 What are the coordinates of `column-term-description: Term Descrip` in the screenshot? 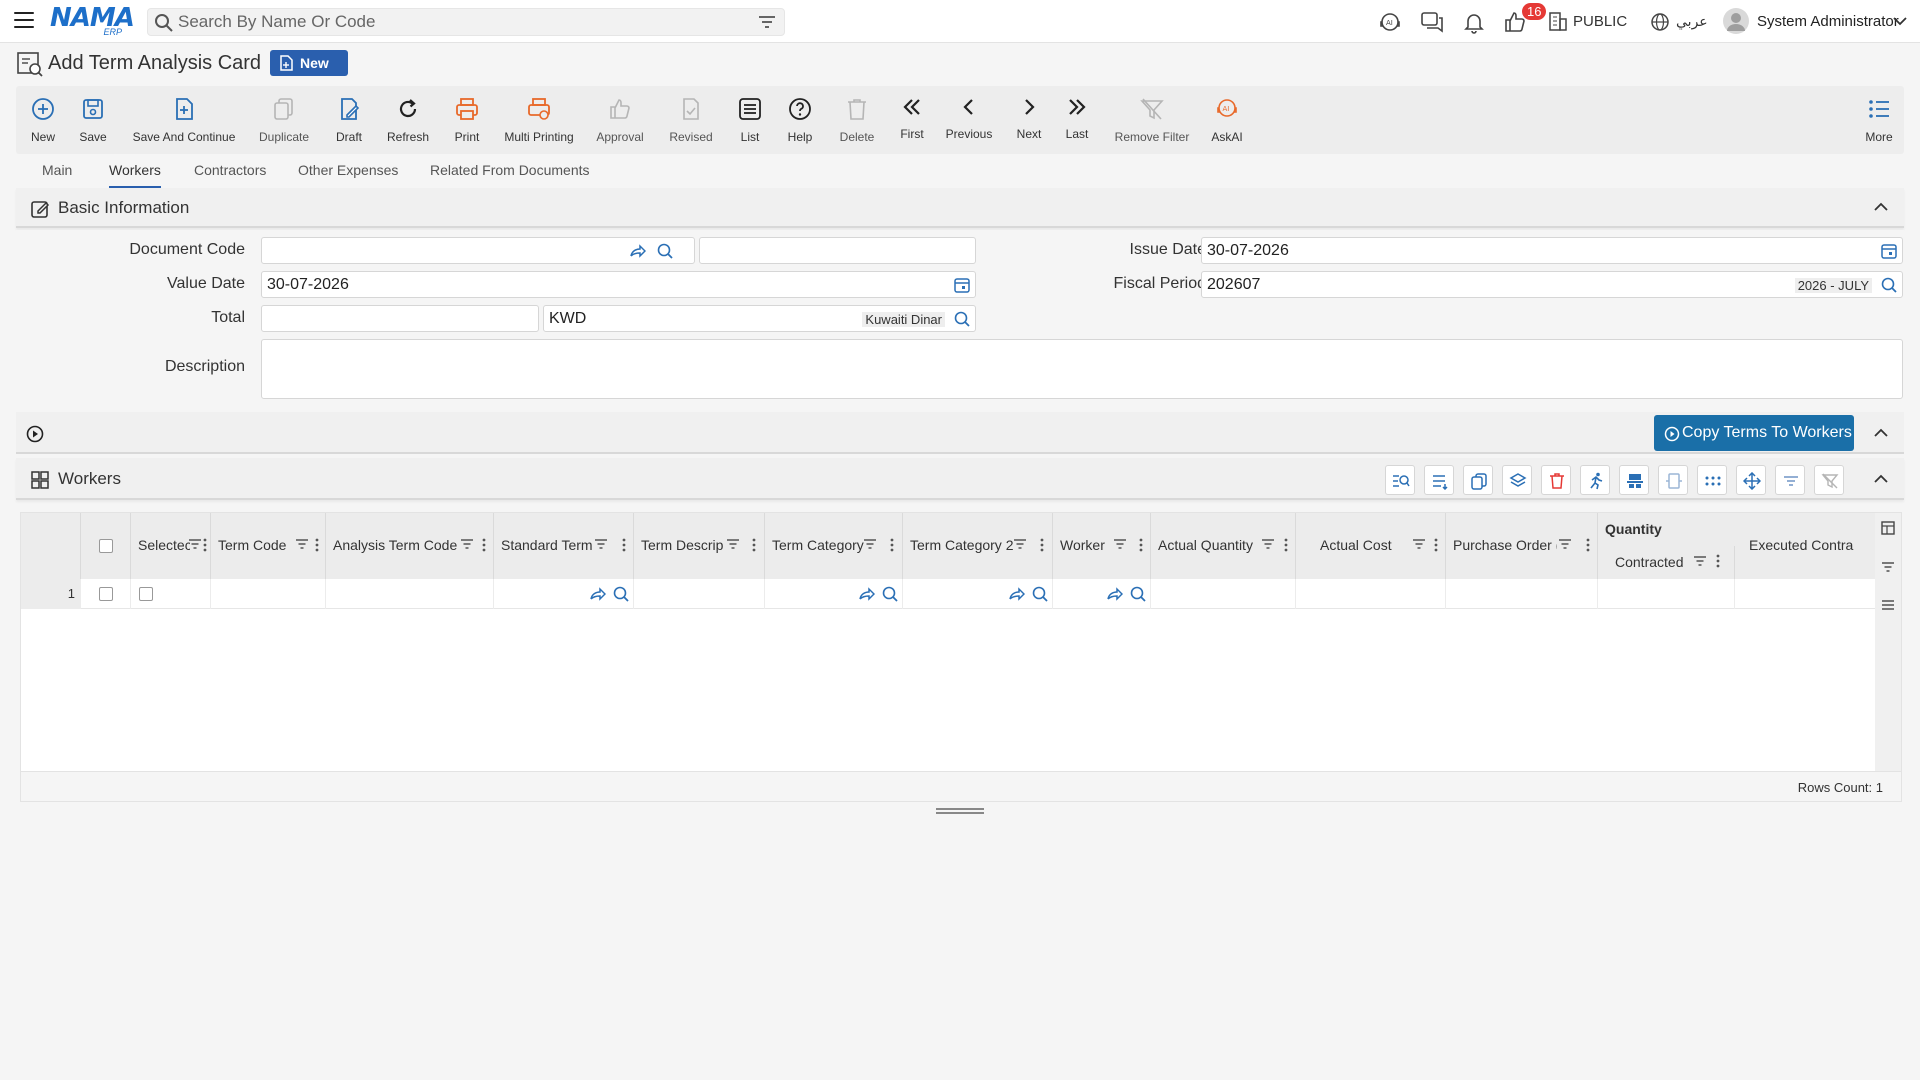 It's located at (699, 546).